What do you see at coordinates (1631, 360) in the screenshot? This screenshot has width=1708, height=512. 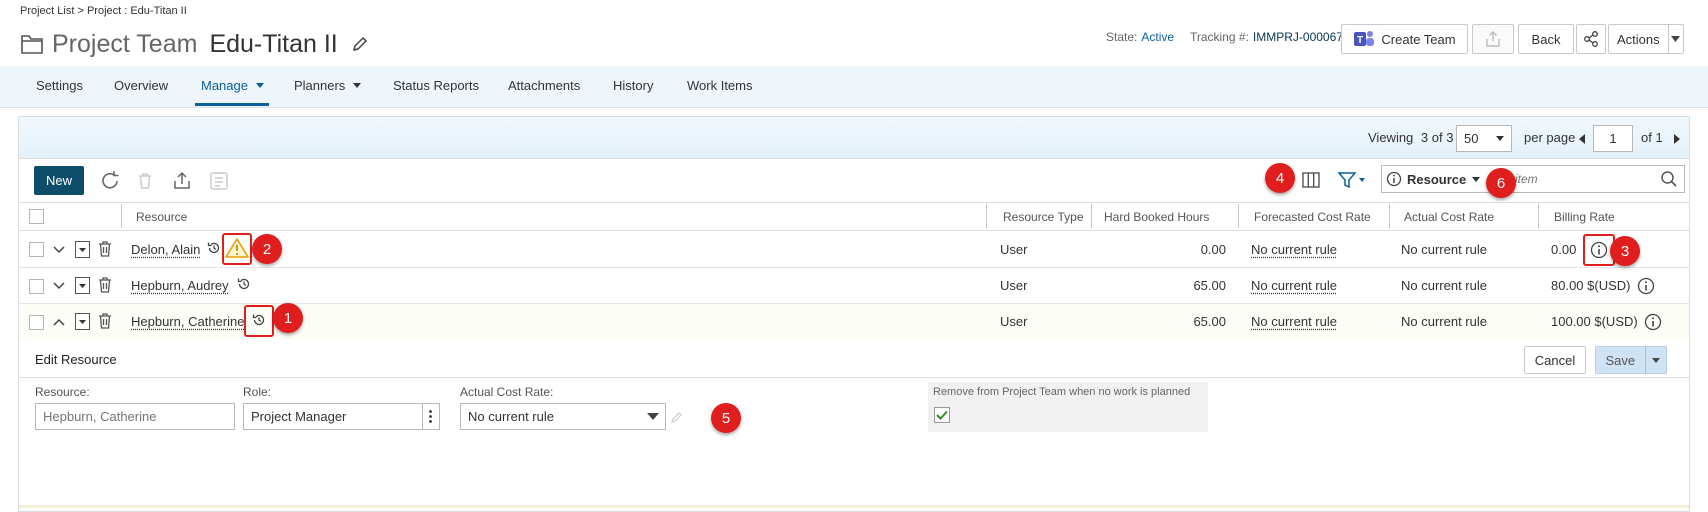 I see `save-button: Save` at bounding box center [1631, 360].